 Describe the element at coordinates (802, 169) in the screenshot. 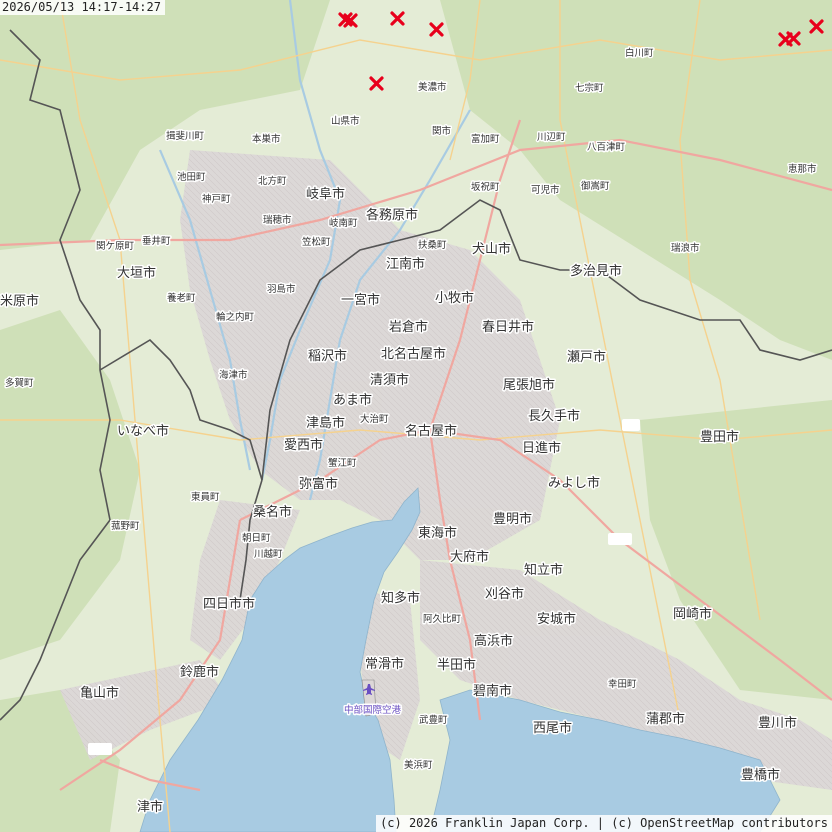

I see `place-label: 恵那市` at that location.